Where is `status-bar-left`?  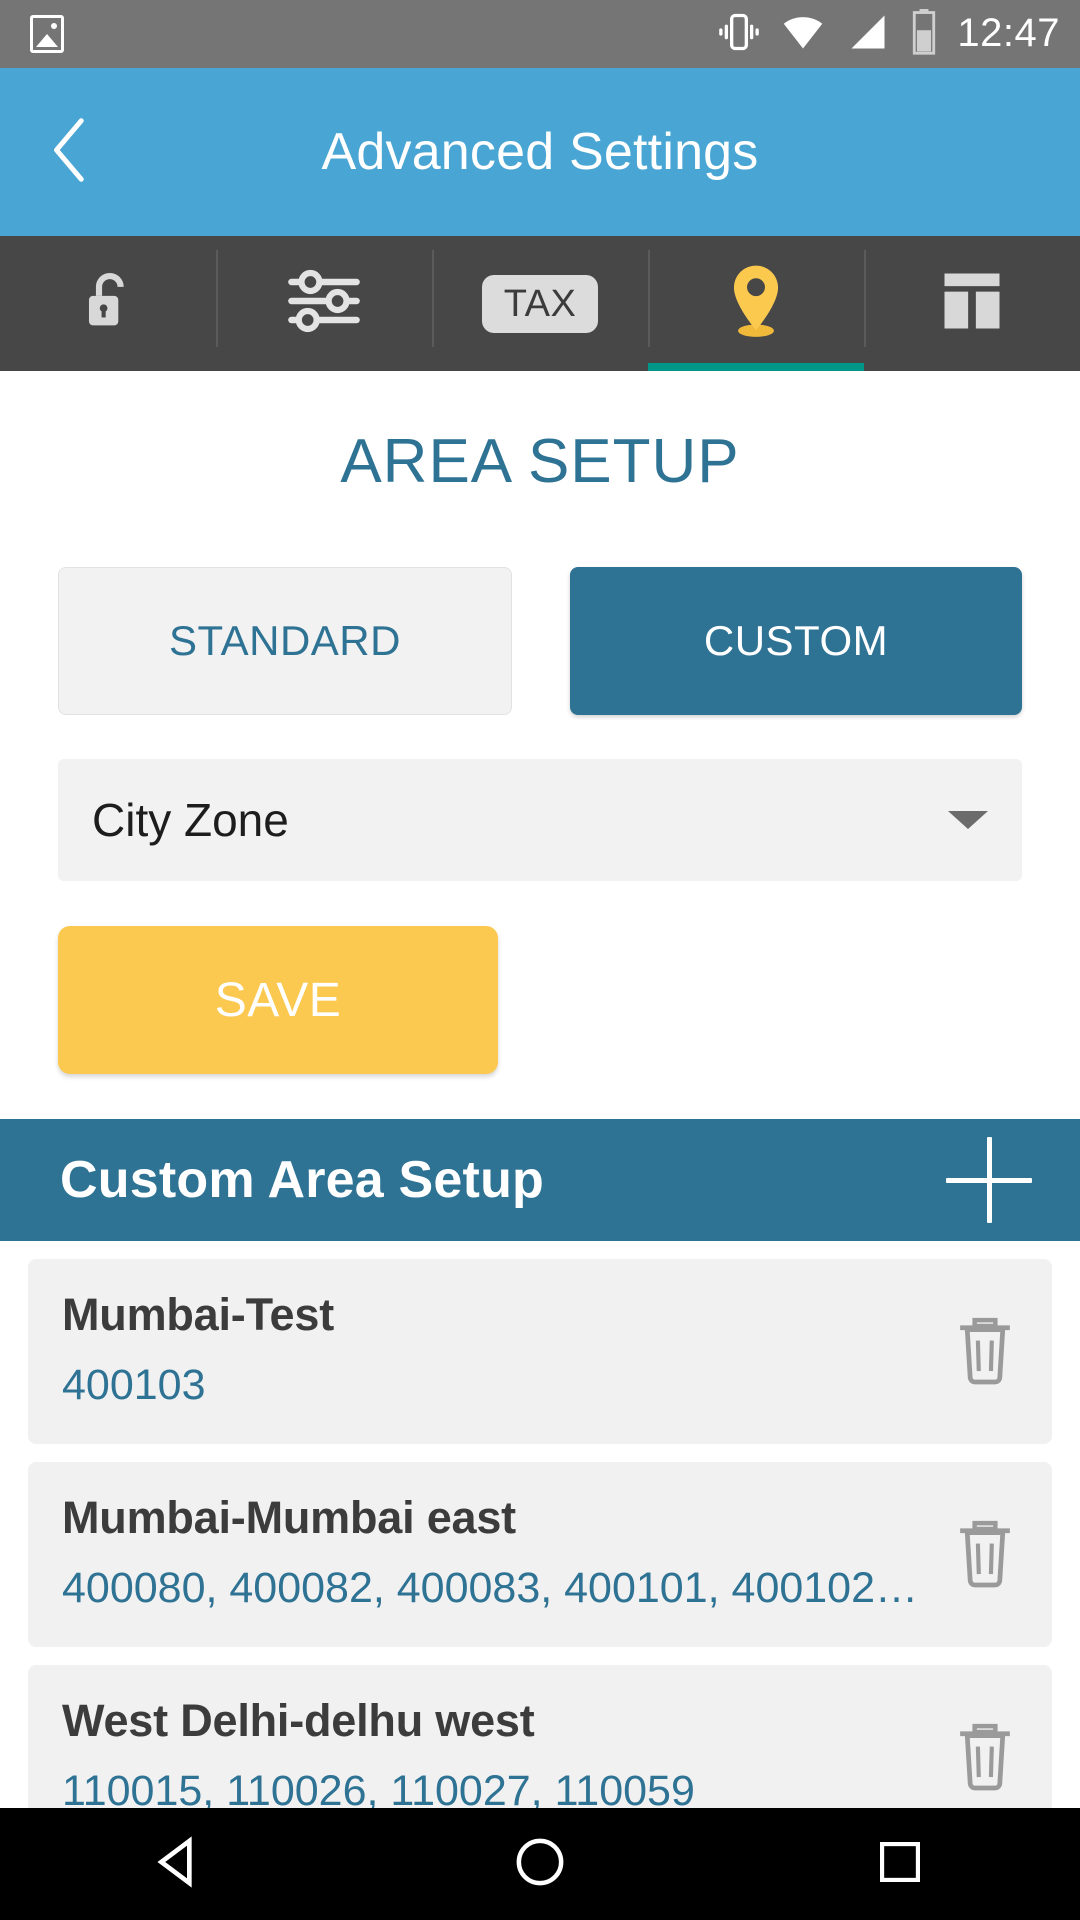
status-bar-left is located at coordinates (47, 34).